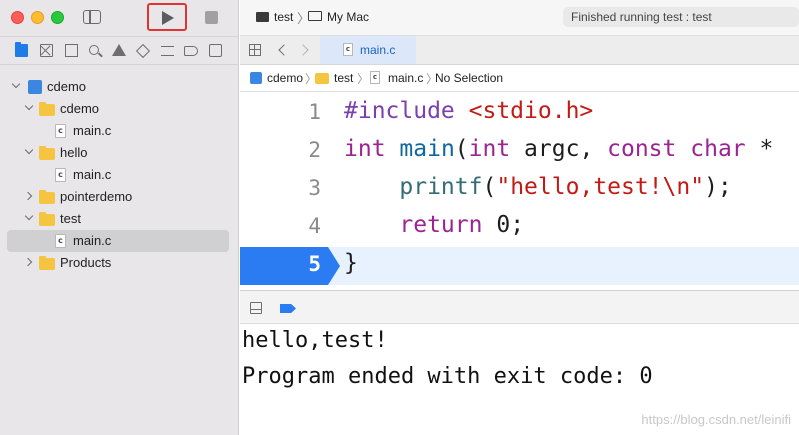 The height and width of the screenshot is (435, 799). Describe the element at coordinates (343, 78) in the screenshot. I see `breadcrumb-folder: test` at that location.